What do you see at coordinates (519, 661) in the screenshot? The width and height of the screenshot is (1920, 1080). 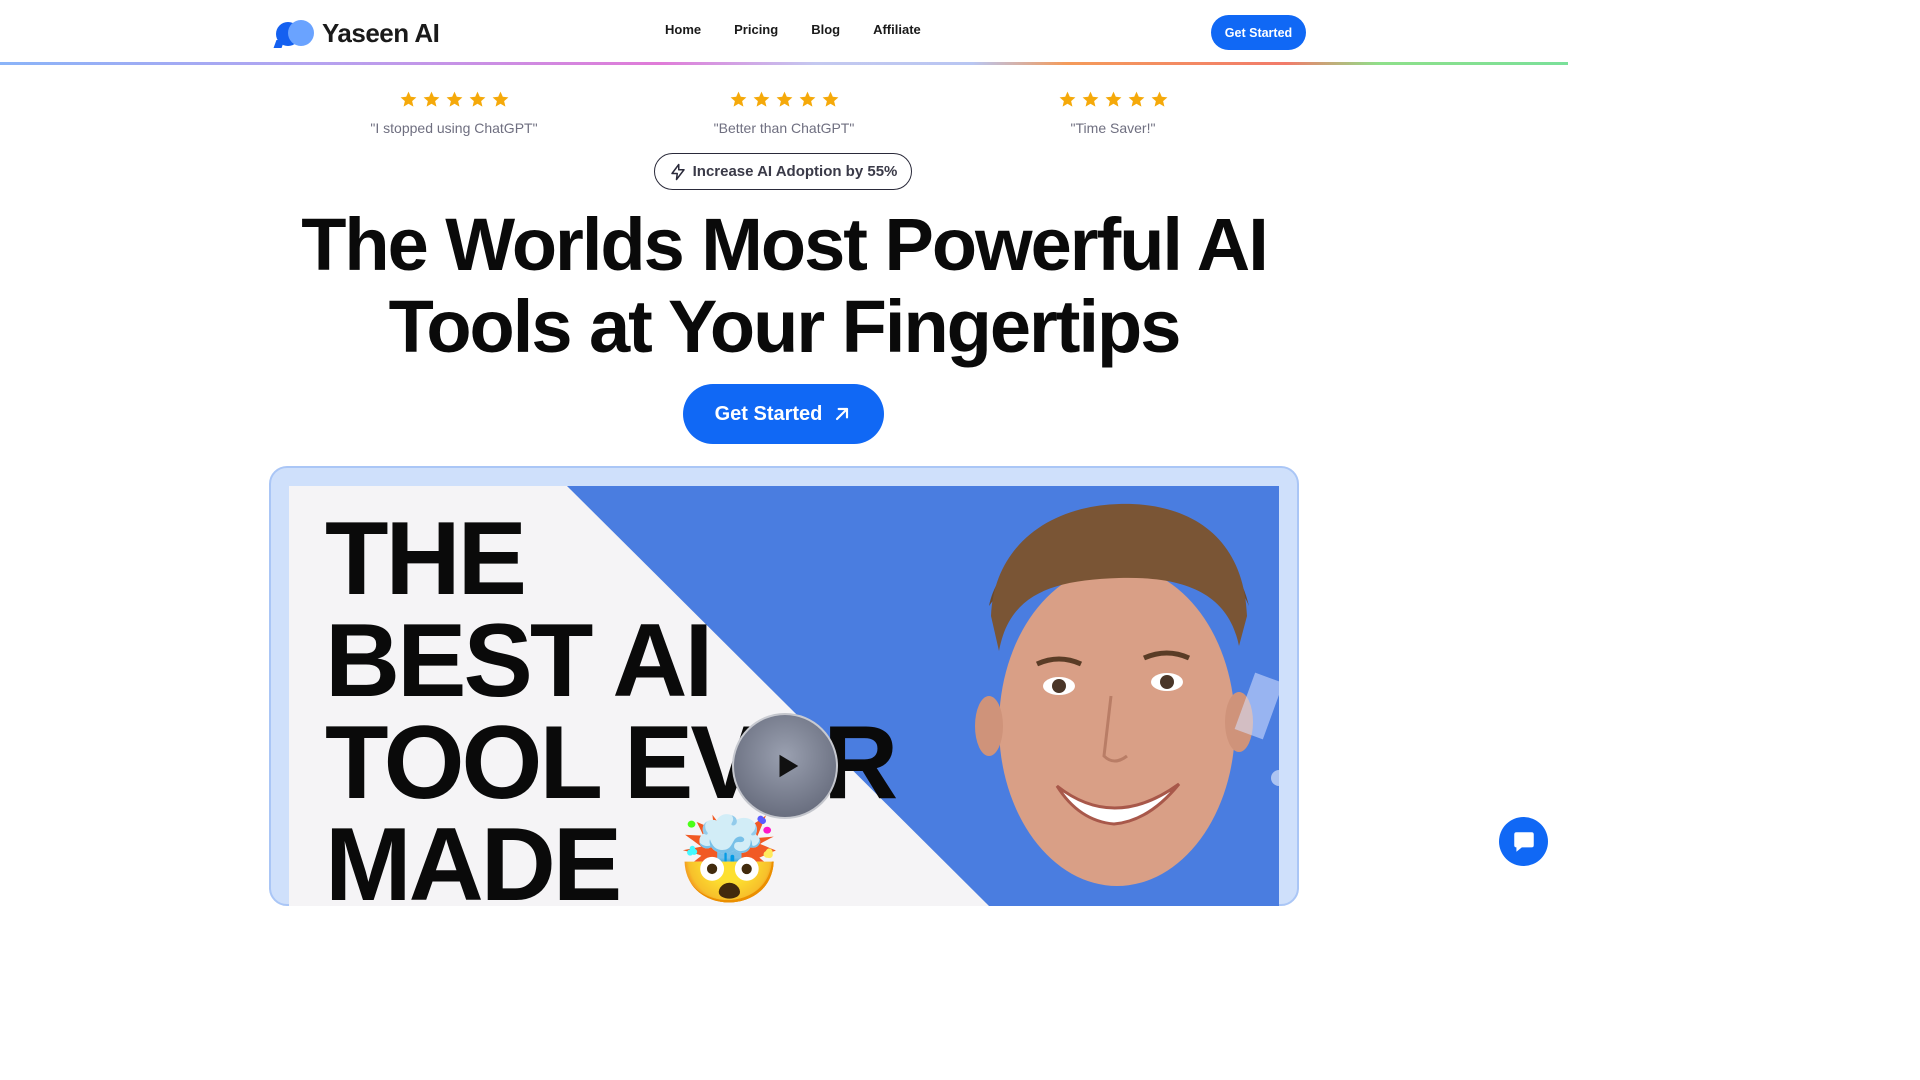 I see `thumbnail-line: BEST AI` at bounding box center [519, 661].